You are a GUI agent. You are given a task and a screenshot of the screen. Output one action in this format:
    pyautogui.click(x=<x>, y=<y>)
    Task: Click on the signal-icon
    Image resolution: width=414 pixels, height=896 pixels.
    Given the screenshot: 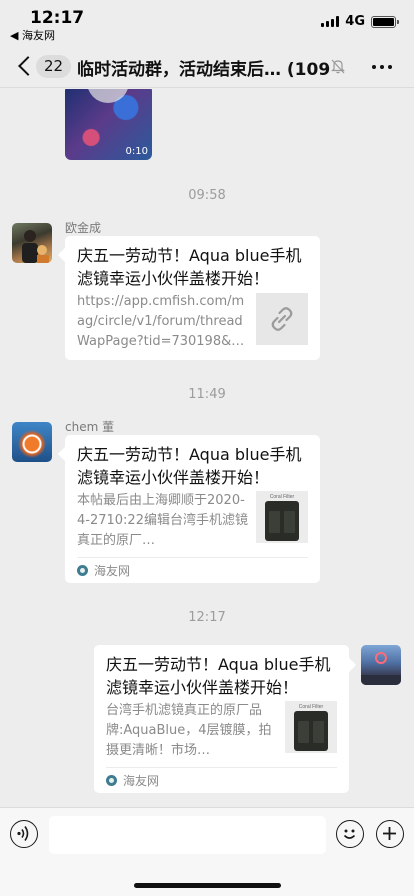 What is the action you would take?
    pyautogui.click(x=330, y=21)
    